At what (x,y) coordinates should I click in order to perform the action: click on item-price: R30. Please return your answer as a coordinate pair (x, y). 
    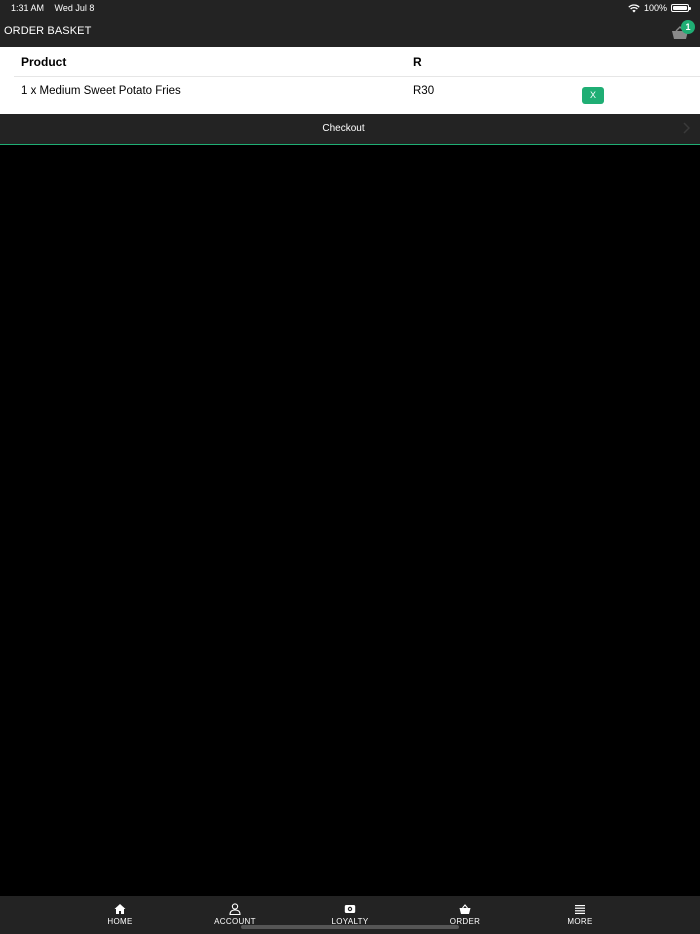
    Looking at the image, I should click on (424, 91).